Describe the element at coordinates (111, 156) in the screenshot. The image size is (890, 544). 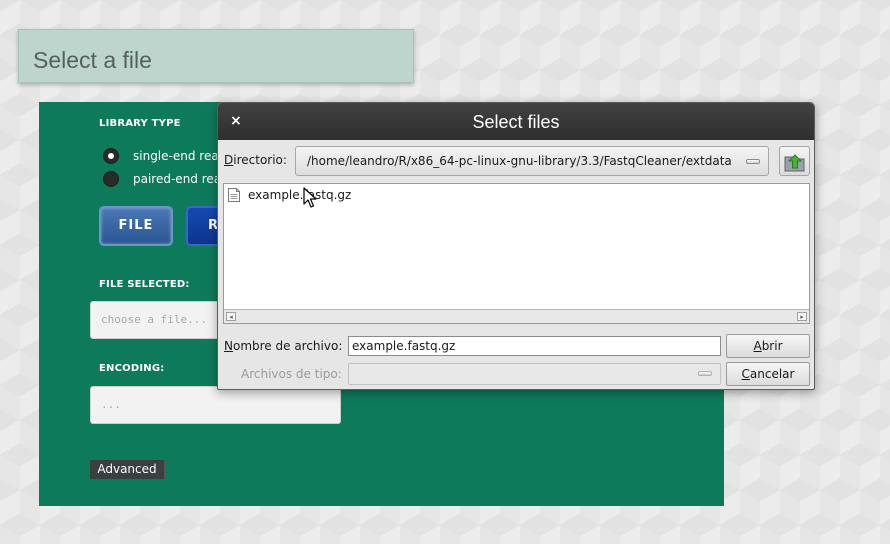
I see `radio-single-end-circle` at that location.